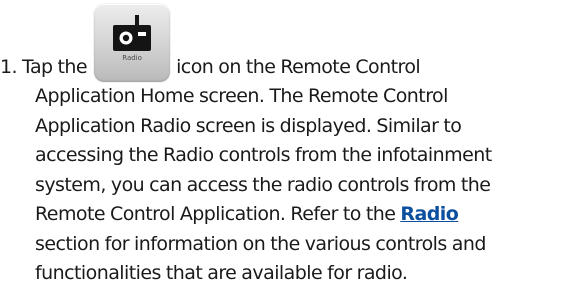  I want to click on radio-section-link: Radio, so click(429, 214).